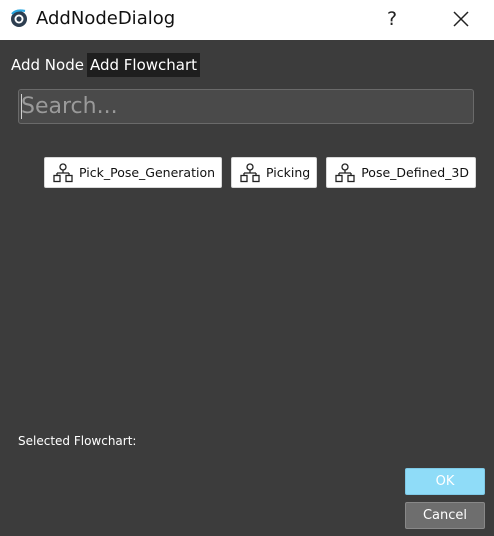 The width and height of the screenshot is (494, 536). I want to click on tab-add-flowchart: Add Flowchart, so click(143, 65).